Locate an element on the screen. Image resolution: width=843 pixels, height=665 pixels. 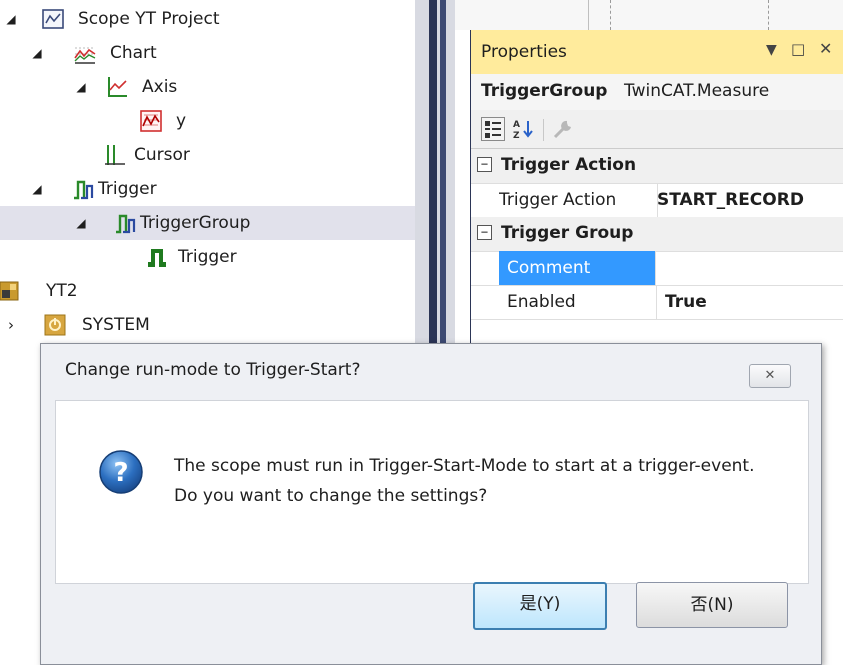
chart-icon is located at coordinates (85, 55).